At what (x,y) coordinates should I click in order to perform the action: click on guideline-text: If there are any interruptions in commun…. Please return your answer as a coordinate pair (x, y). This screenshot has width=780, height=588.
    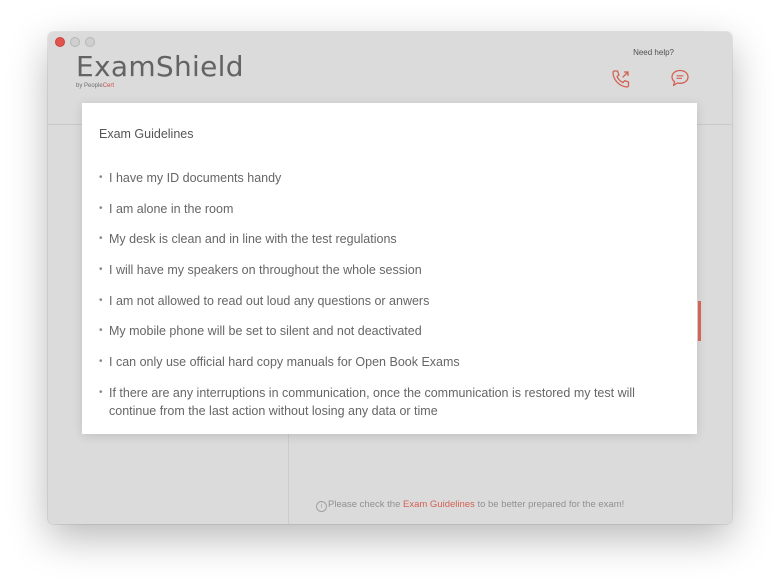
    Looking at the image, I should click on (372, 401).